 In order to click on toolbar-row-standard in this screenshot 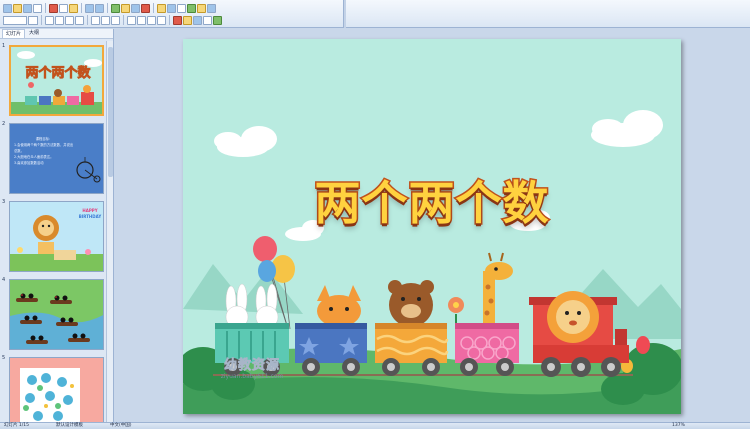, I will do `click(109, 8)`.